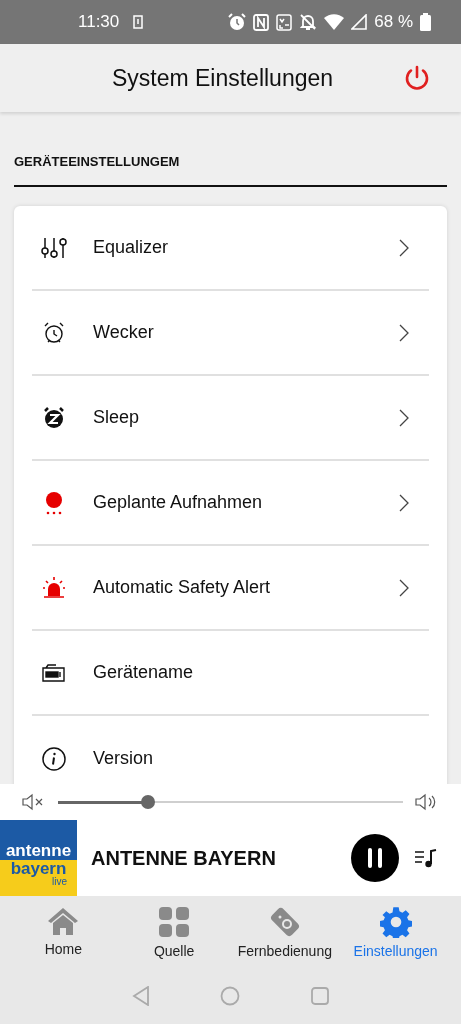  I want to click on nav-tab: Fernbedienung, so click(285, 934).